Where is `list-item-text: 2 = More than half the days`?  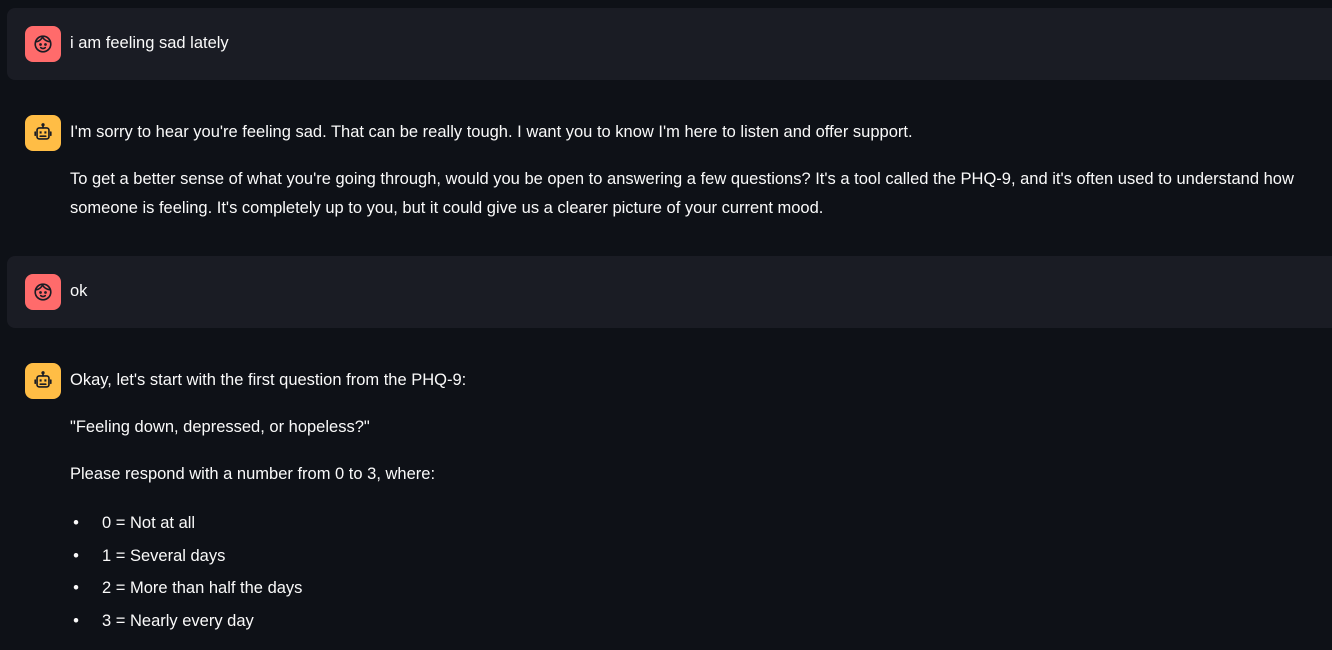 list-item-text: 2 = More than half the days is located at coordinates (202, 588).